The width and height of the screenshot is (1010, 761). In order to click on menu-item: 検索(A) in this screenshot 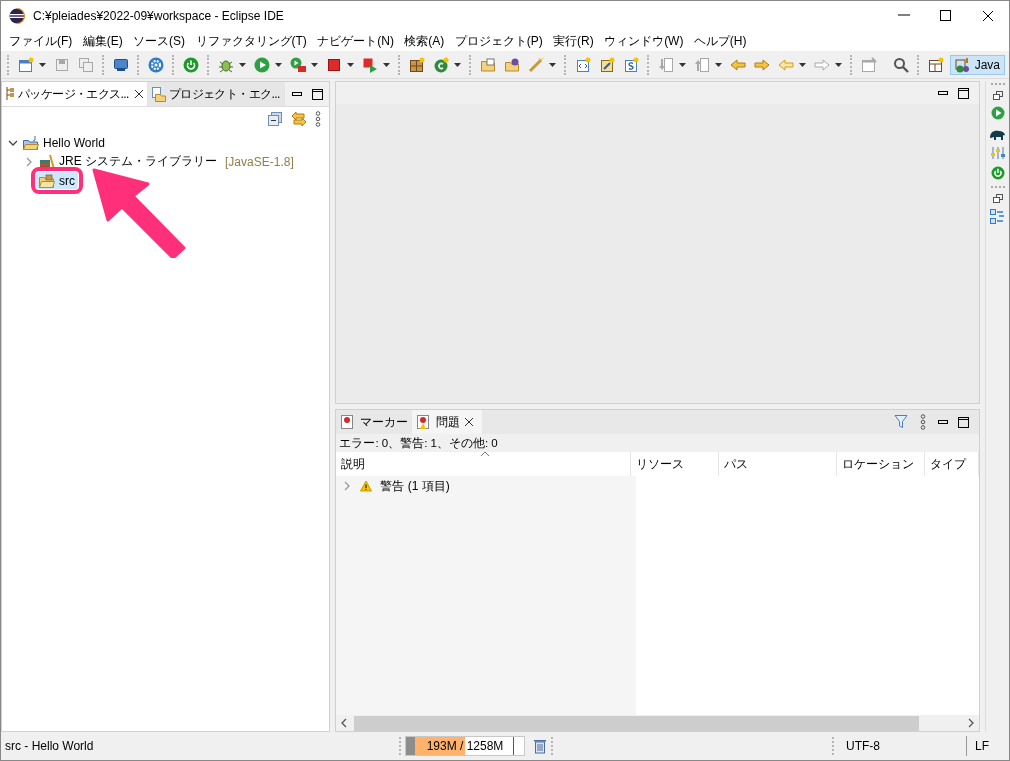, I will do `click(424, 41)`.